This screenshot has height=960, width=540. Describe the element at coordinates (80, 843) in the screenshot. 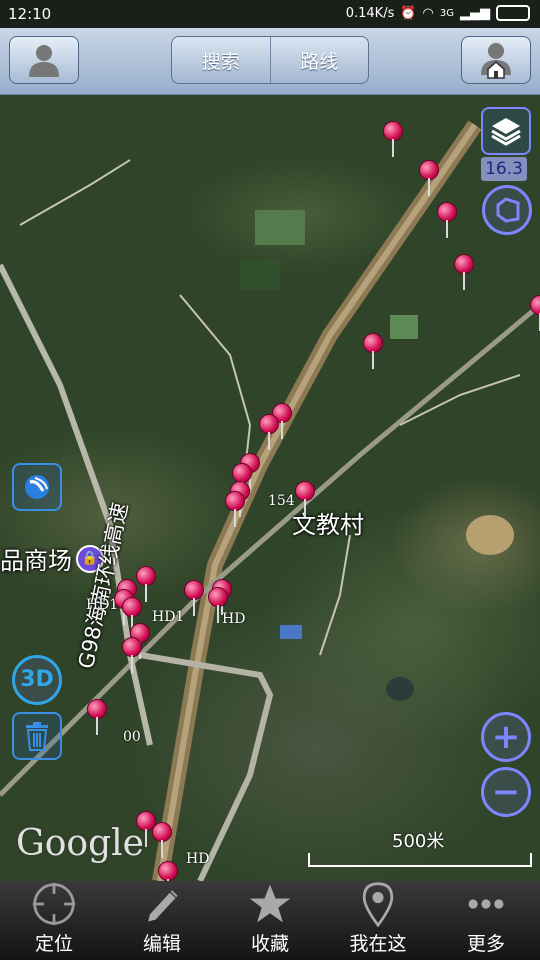

I see `google-watermark: Google` at that location.